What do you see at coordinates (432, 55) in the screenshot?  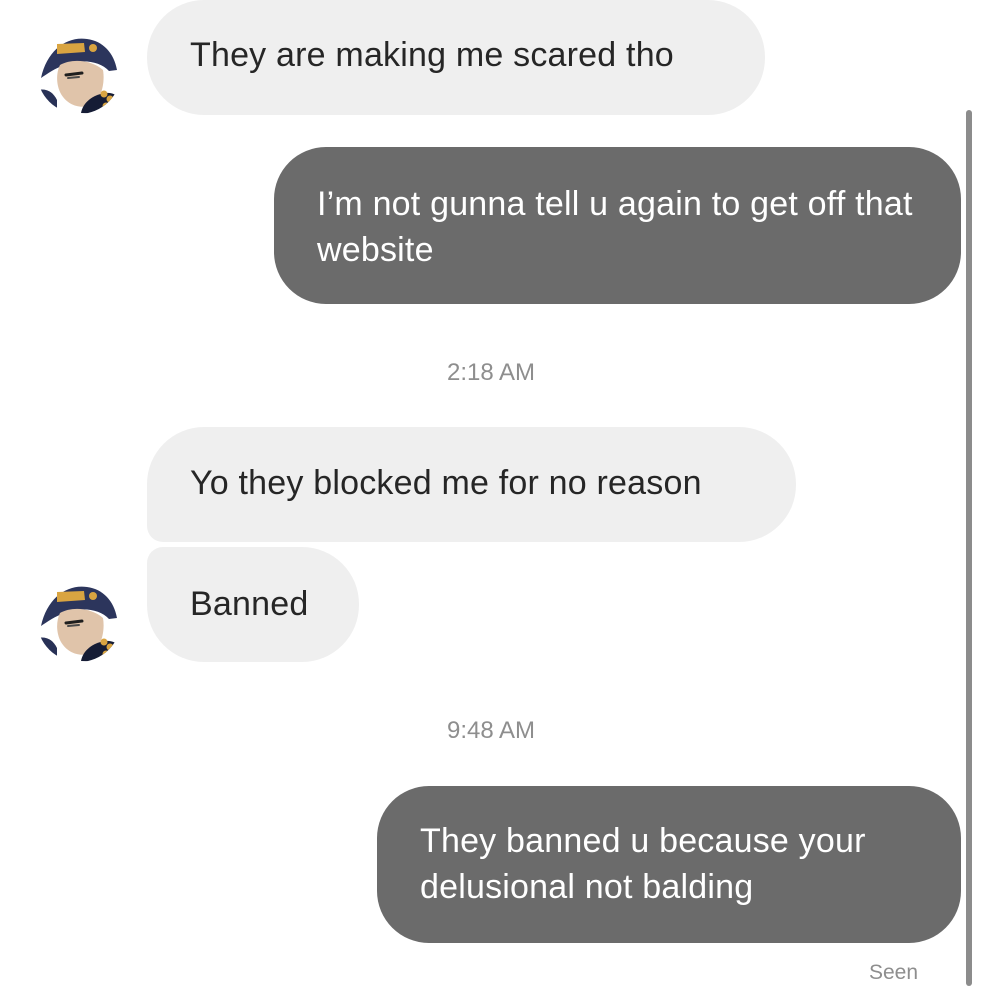 I see `message-text: They are making me scared tho` at bounding box center [432, 55].